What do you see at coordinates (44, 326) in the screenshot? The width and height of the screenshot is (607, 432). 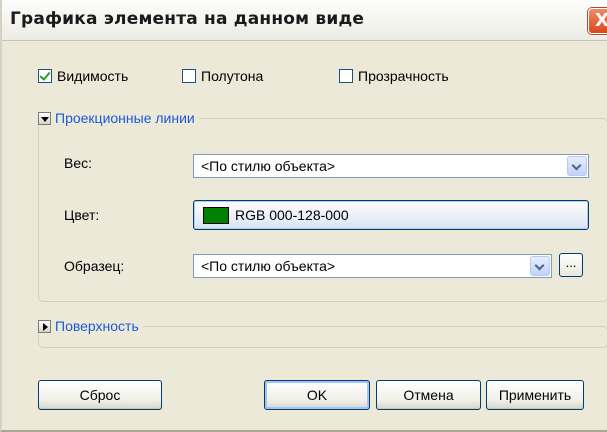 I see `expand-arrow-icon` at bounding box center [44, 326].